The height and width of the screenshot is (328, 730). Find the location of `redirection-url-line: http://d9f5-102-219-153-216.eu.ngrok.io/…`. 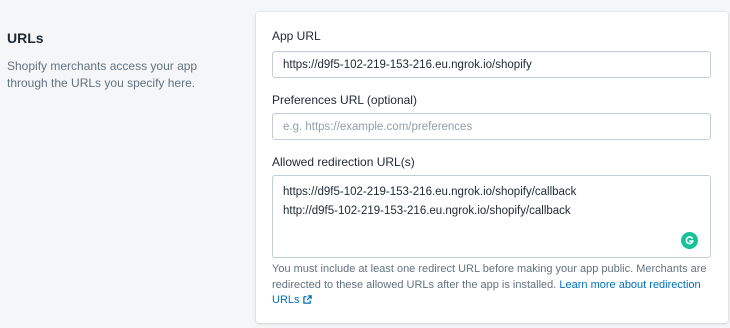

redirection-url-line: http://d9f5-102-219-153-216.eu.ngrok.io/… is located at coordinates (427, 211).